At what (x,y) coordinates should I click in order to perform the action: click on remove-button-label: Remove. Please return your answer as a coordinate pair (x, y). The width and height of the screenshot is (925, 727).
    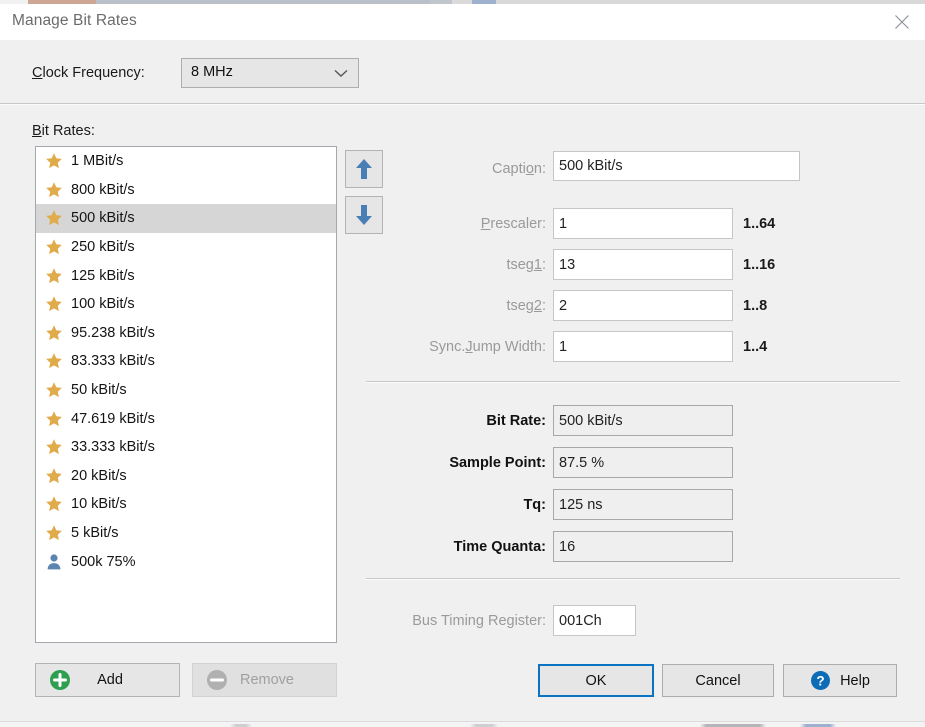
    Looking at the image, I should click on (267, 680).